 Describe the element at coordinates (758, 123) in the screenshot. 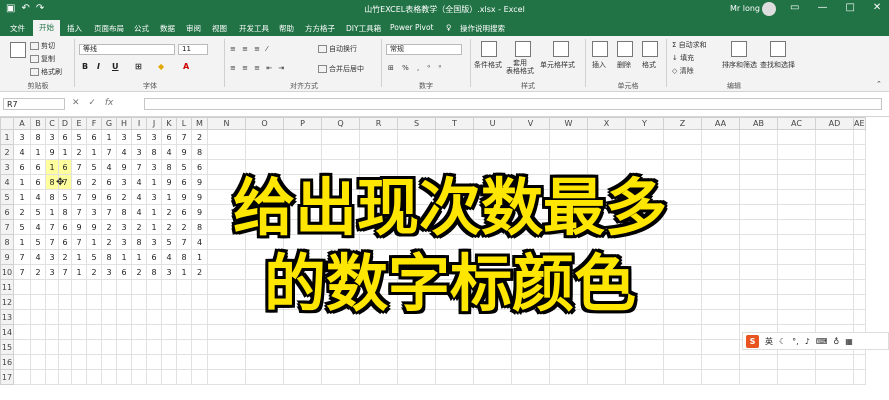

I see `column-header: AB` at that location.